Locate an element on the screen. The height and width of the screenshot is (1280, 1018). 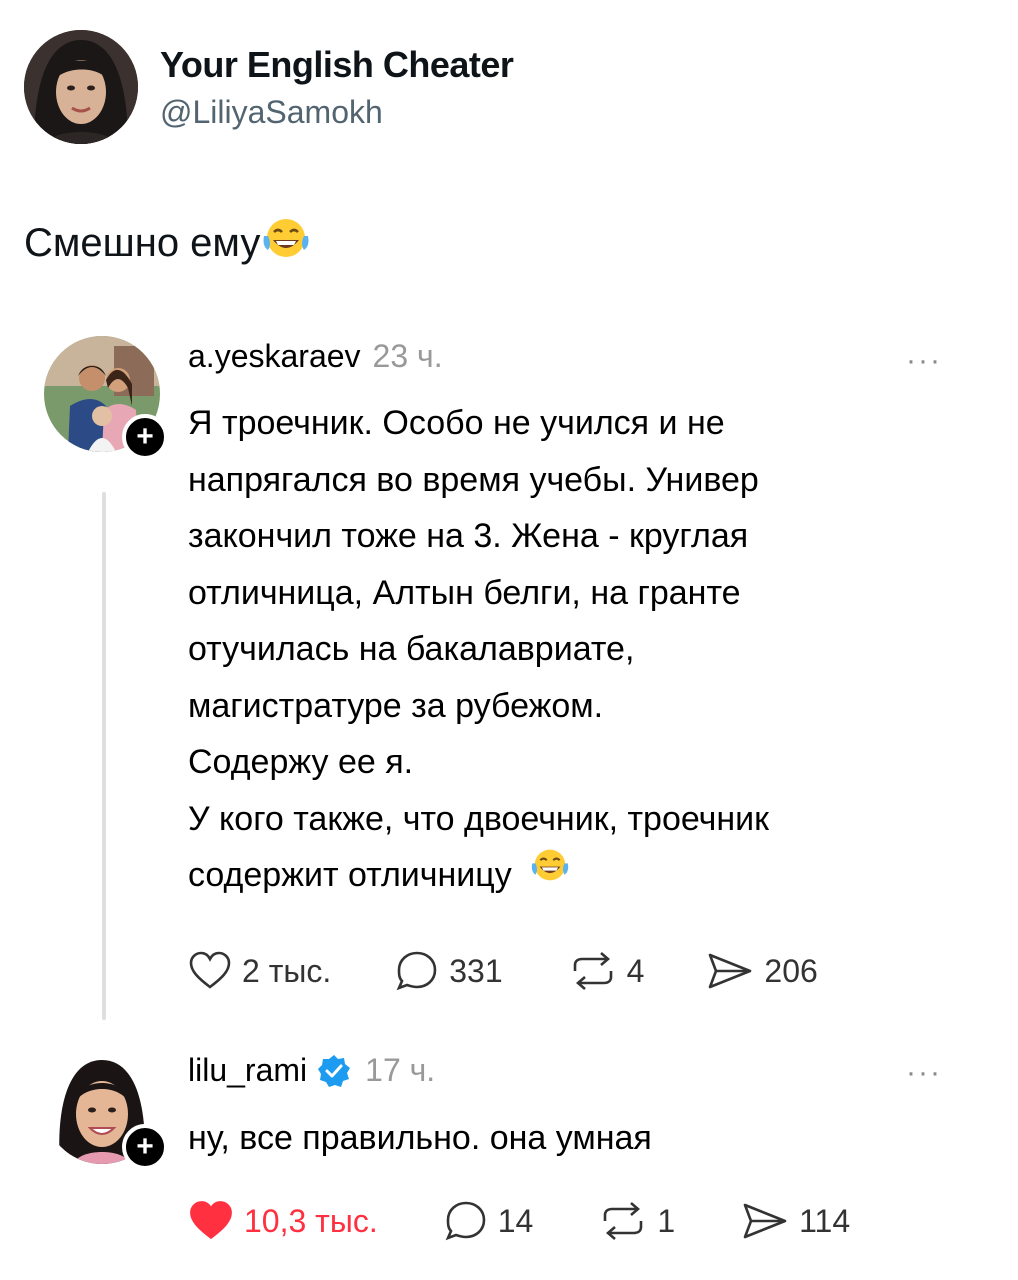
post-body-line: магистратуре за рубежом. is located at coordinates (396, 705).